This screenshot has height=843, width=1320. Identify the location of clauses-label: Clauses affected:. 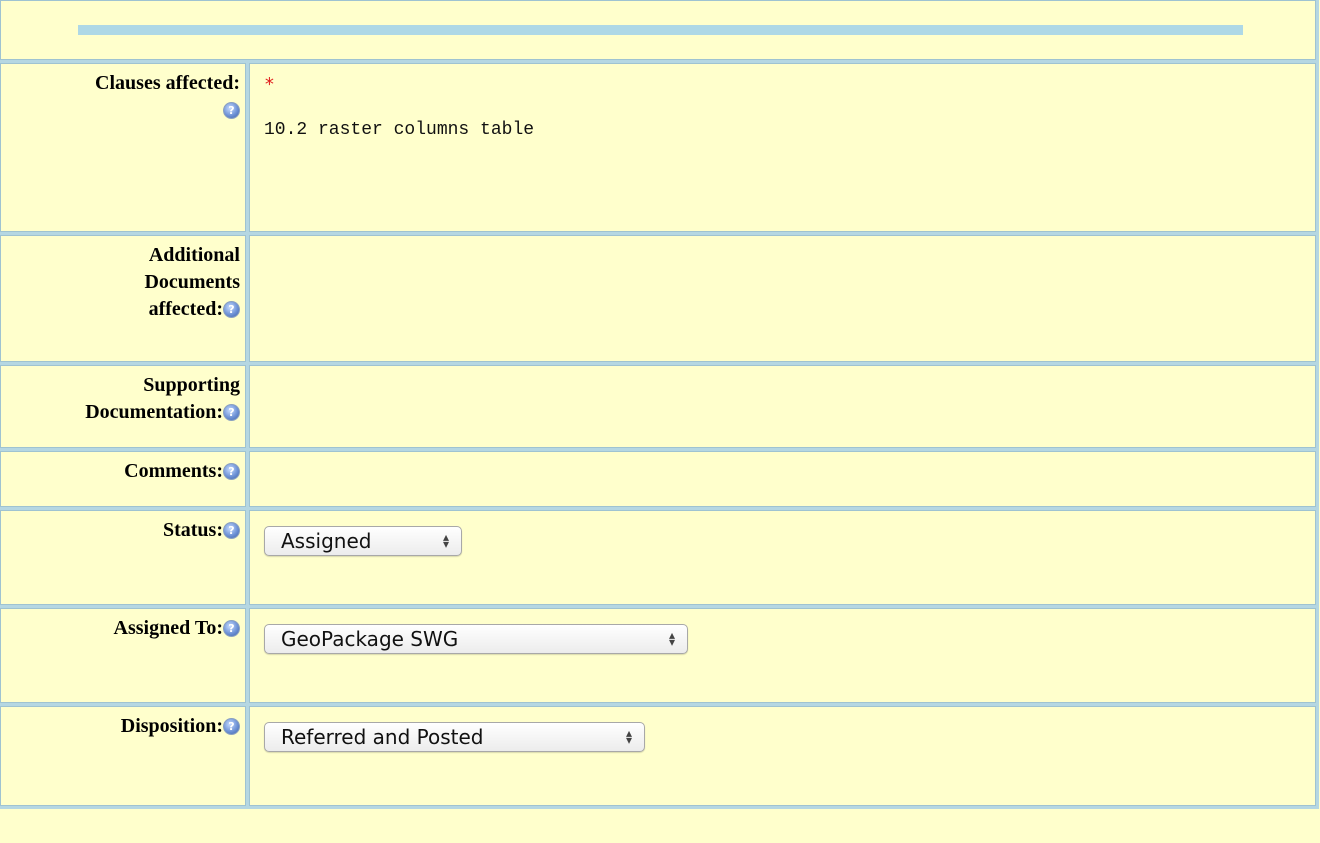
(167, 83).